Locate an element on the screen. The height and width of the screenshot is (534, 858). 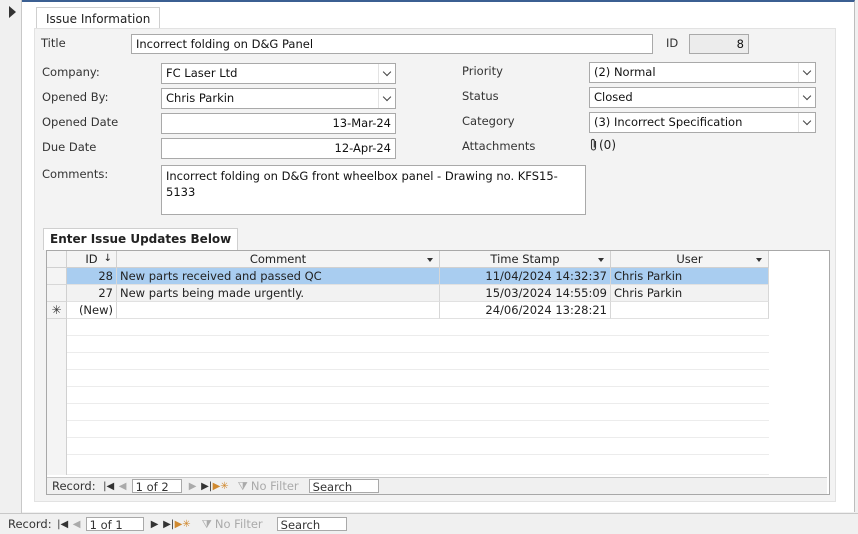
company-label: Company: is located at coordinates (71, 72).